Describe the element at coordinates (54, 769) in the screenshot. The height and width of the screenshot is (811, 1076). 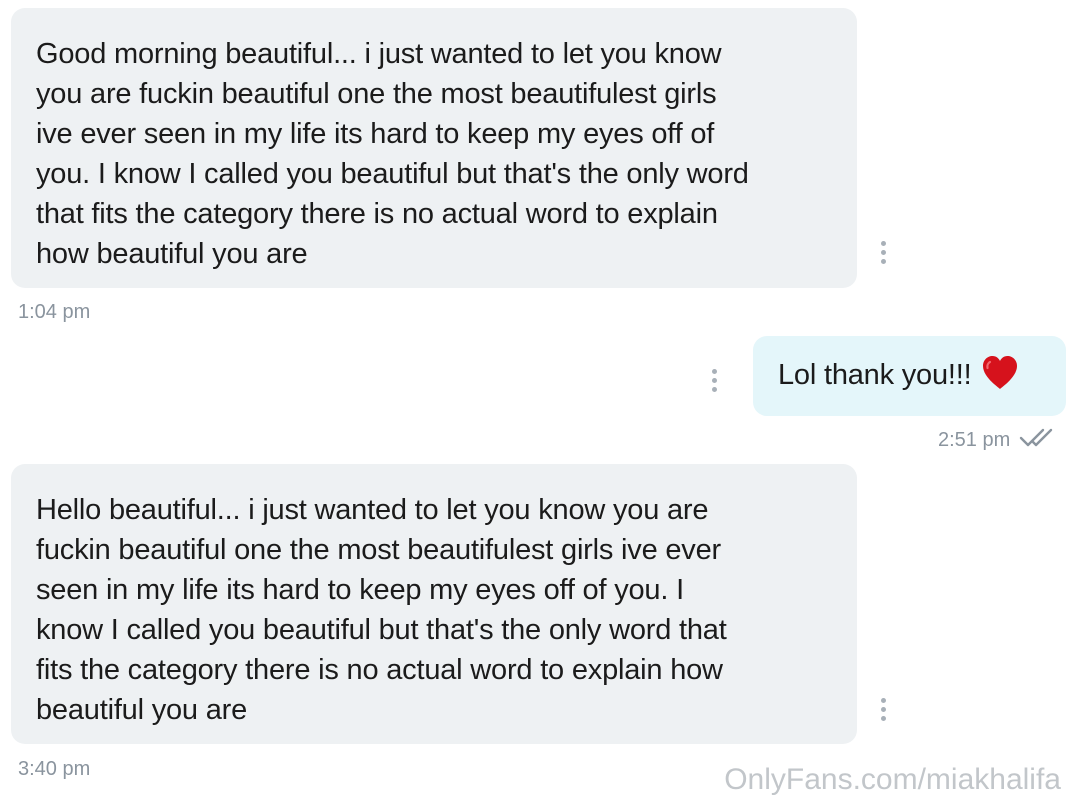
I see `message-timestamp: 3:40 pm` at that location.